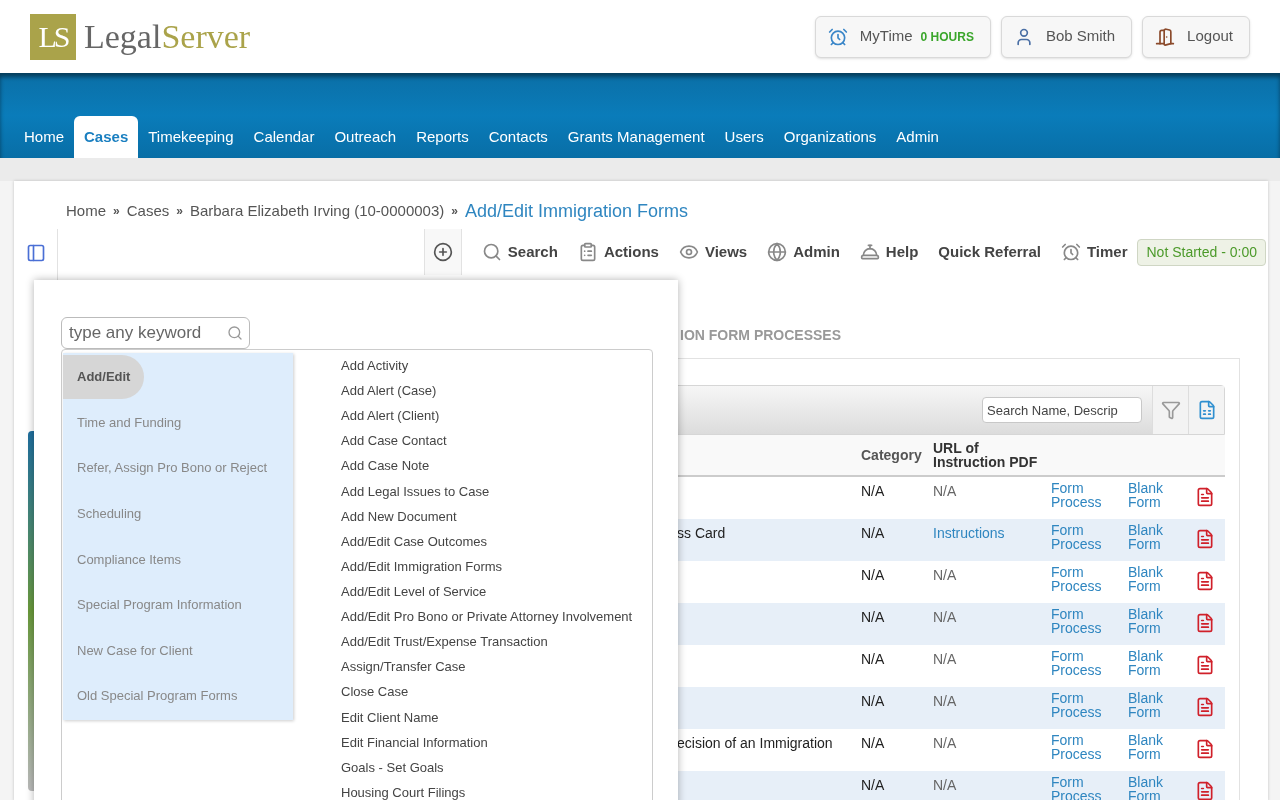  I want to click on action-link: Housing Court Filings, so click(487, 791).